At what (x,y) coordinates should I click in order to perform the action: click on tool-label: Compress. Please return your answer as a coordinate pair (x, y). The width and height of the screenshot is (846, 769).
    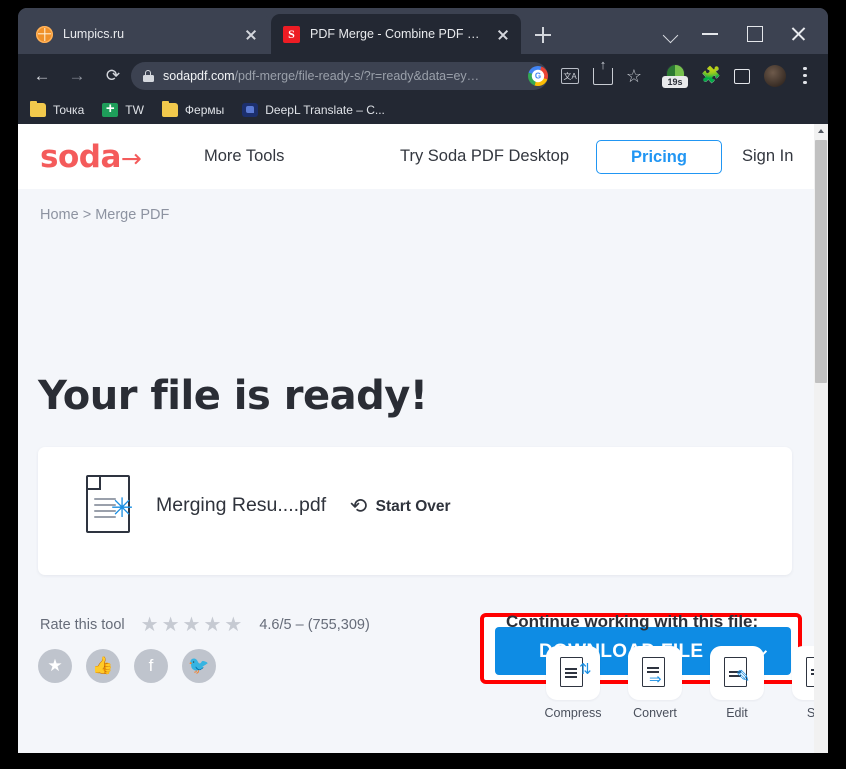
    Looking at the image, I should click on (573, 713).